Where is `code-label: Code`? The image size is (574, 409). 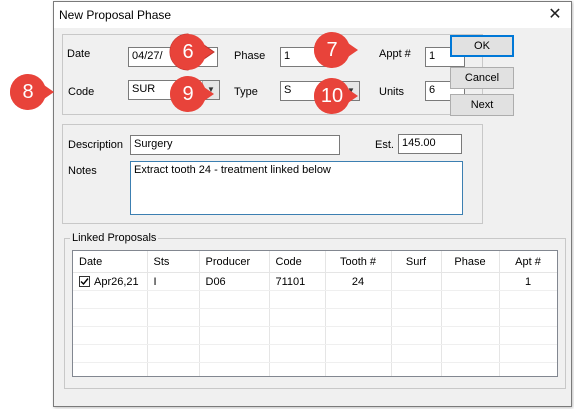 code-label: Code is located at coordinates (81, 92).